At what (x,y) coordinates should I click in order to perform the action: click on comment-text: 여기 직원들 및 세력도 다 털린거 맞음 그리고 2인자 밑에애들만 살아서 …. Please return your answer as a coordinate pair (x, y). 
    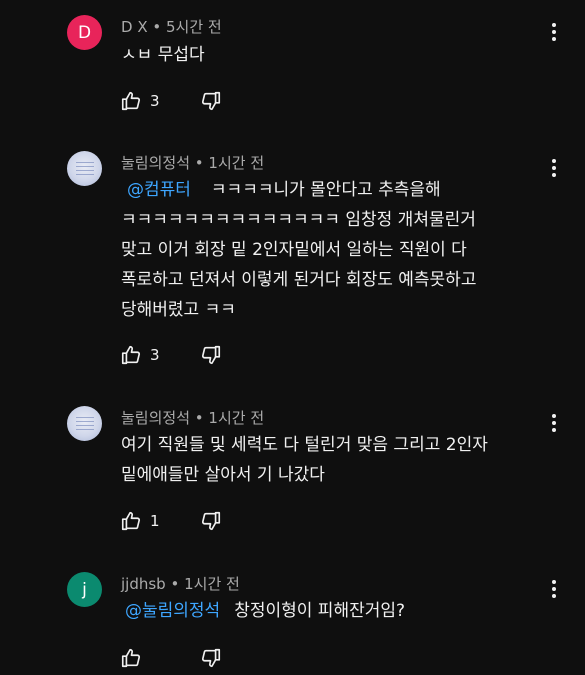
    Looking at the image, I should click on (304, 460).